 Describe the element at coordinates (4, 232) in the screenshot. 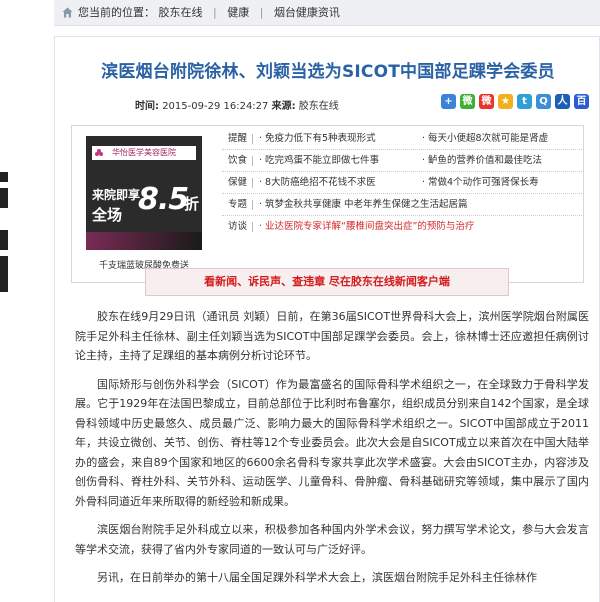

I see `side-ad-banner` at that location.